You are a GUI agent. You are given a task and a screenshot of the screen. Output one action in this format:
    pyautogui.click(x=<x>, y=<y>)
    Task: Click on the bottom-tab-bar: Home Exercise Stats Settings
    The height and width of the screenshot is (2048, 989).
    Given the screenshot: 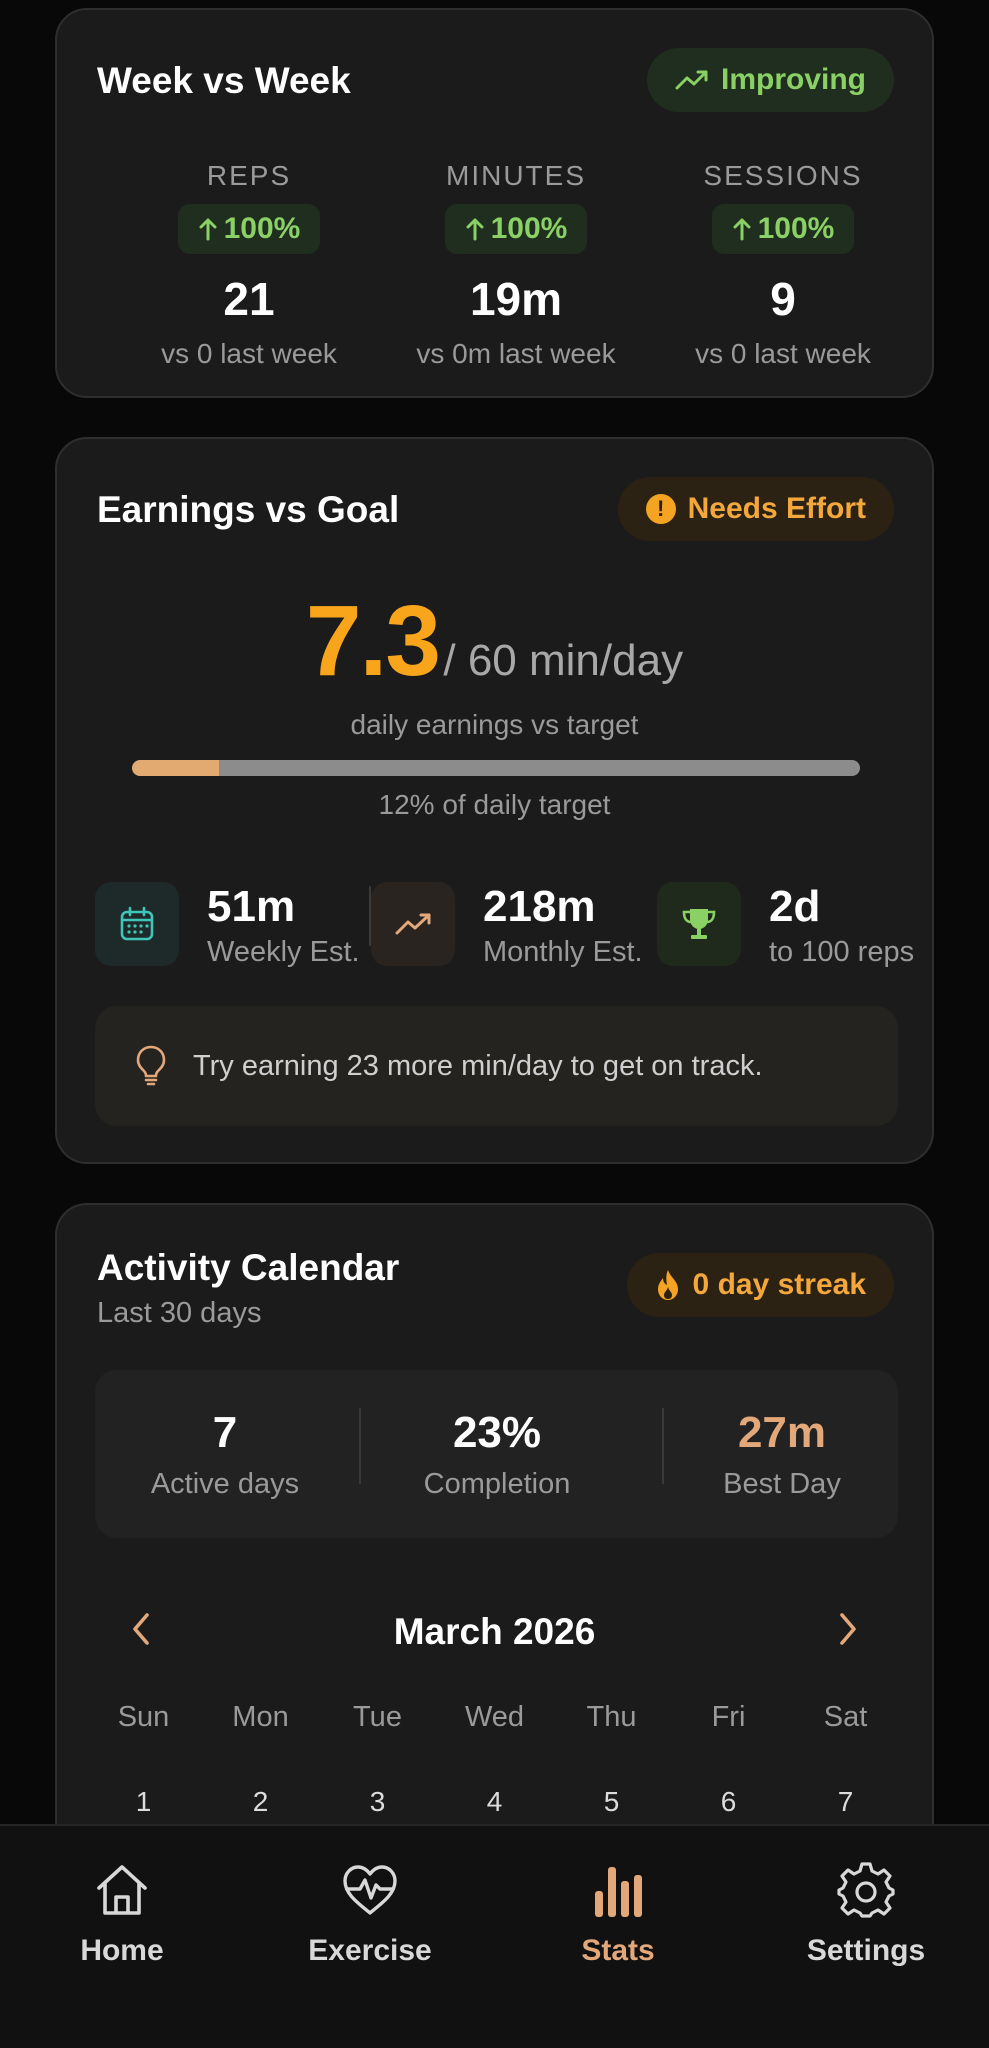 What is the action you would take?
    pyautogui.click(x=494, y=1936)
    